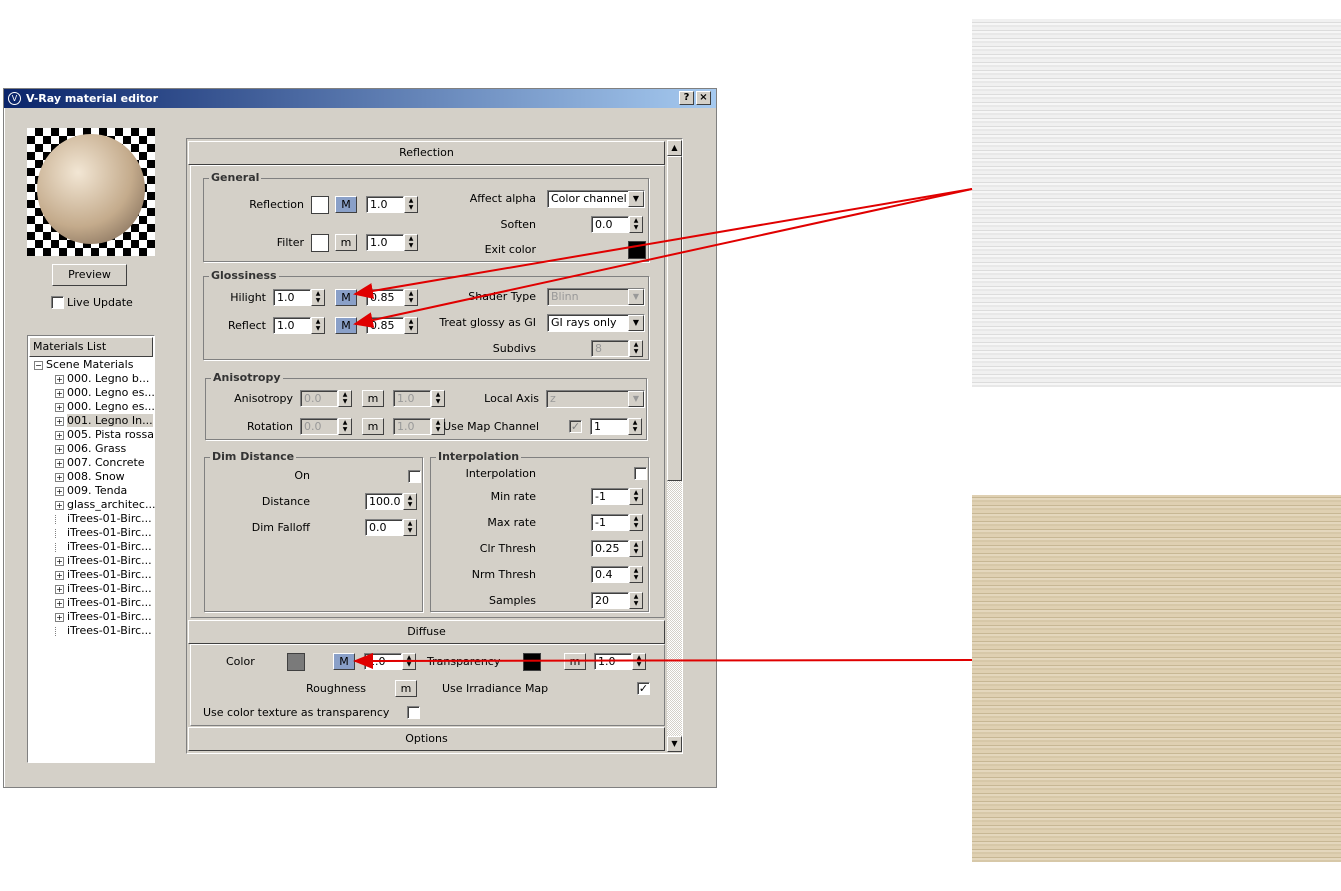 Image resolution: width=1341 pixels, height=891 pixels. Describe the element at coordinates (663, 243) in the screenshot. I see `arrow-to-hilight` at that location.